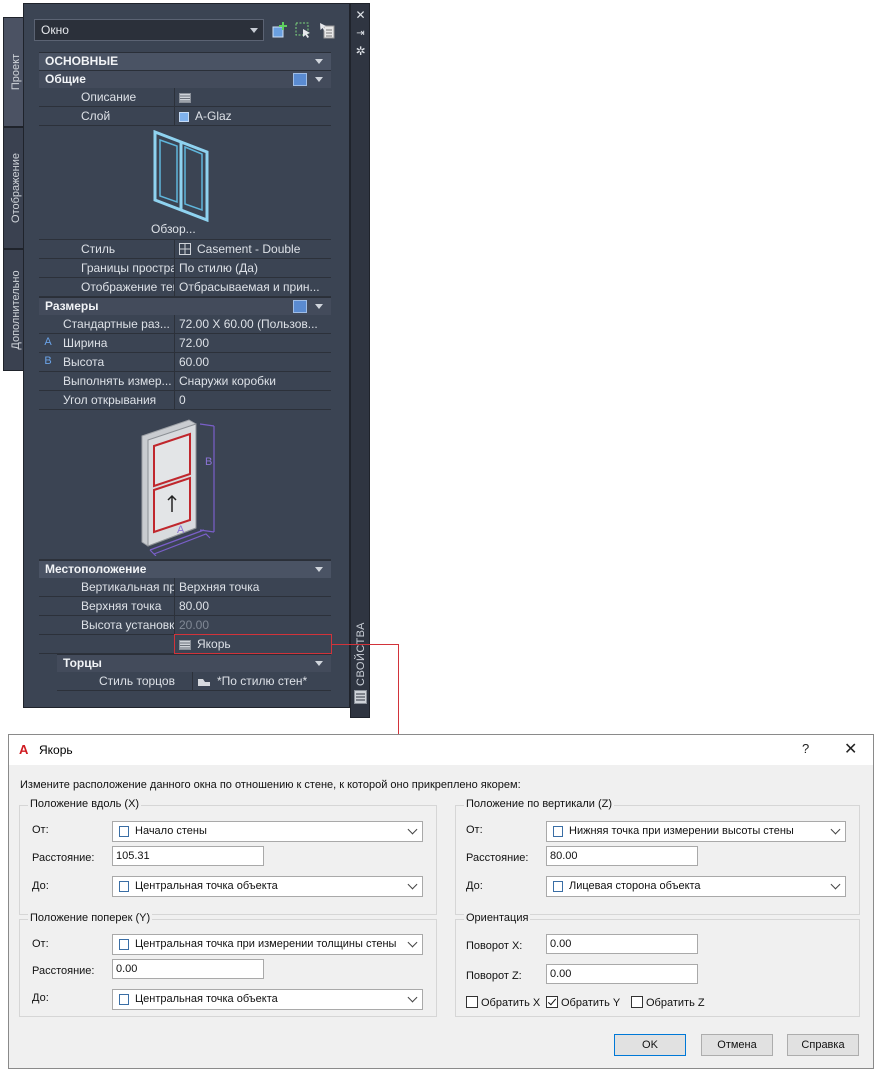 This screenshot has width=883, height=1076. I want to click on object-type-selector: Окно, so click(149, 30).